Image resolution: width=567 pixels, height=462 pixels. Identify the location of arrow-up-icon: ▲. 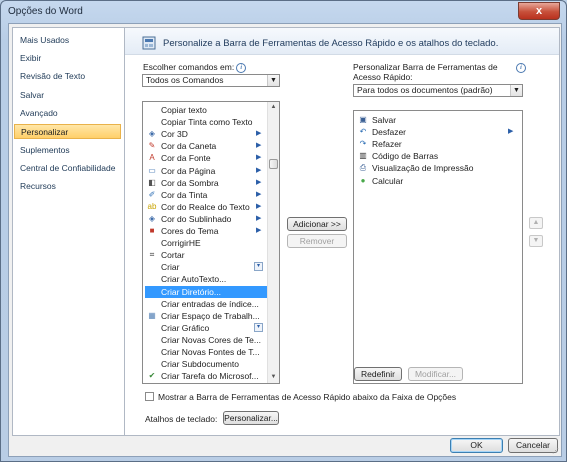
(536, 222).